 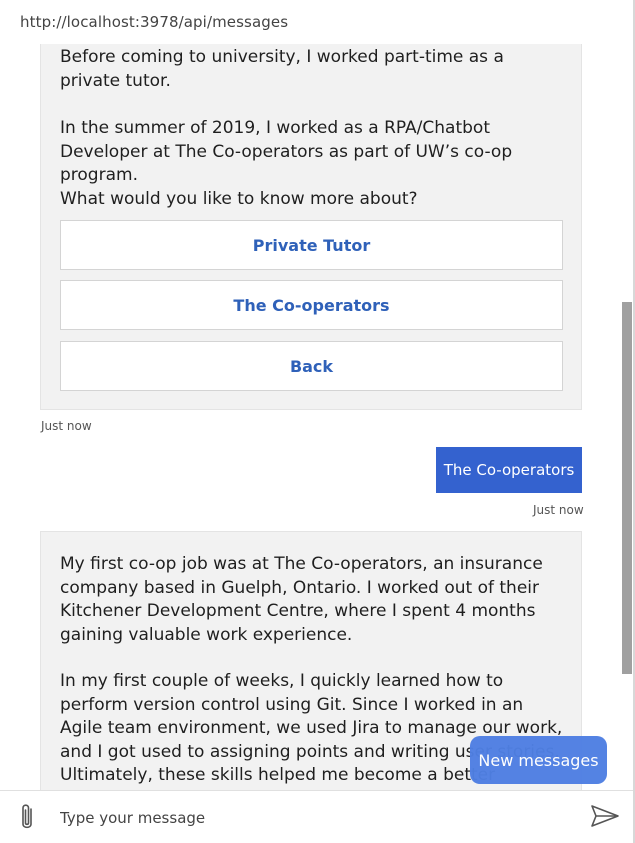 What do you see at coordinates (311, 245) in the screenshot?
I see `private-tutor-button: Private Tutor` at bounding box center [311, 245].